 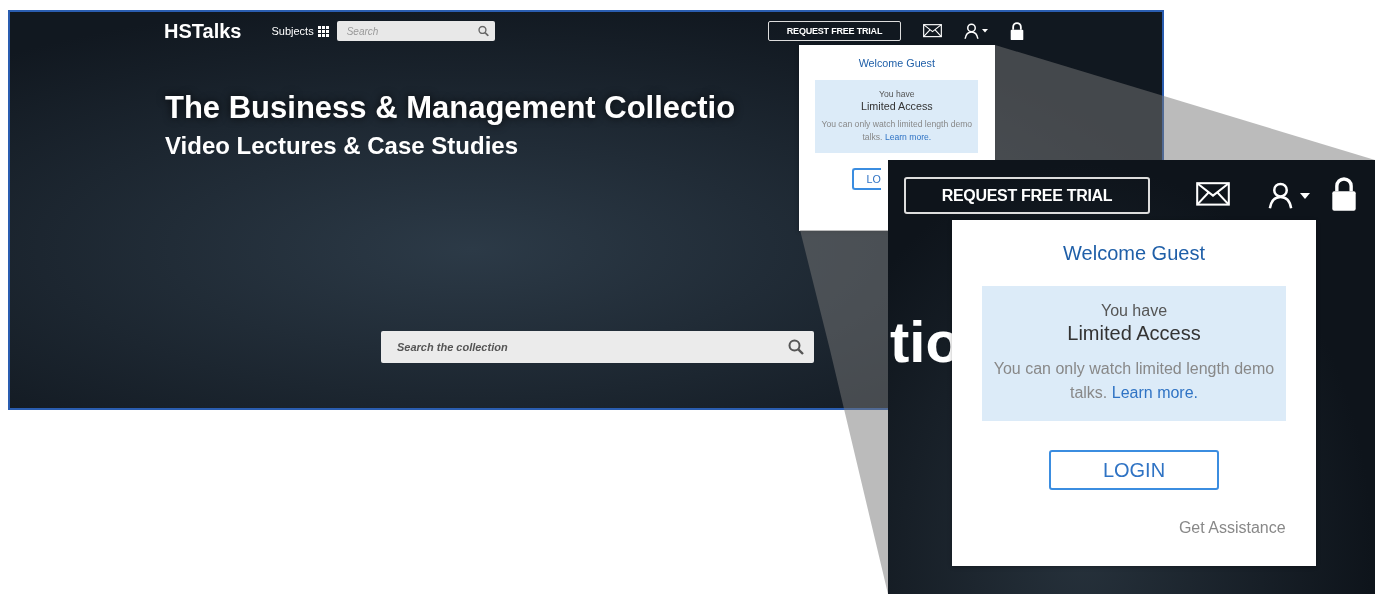 What do you see at coordinates (450, 108) in the screenshot?
I see `hero-title: The Business & Management Collectio` at bounding box center [450, 108].